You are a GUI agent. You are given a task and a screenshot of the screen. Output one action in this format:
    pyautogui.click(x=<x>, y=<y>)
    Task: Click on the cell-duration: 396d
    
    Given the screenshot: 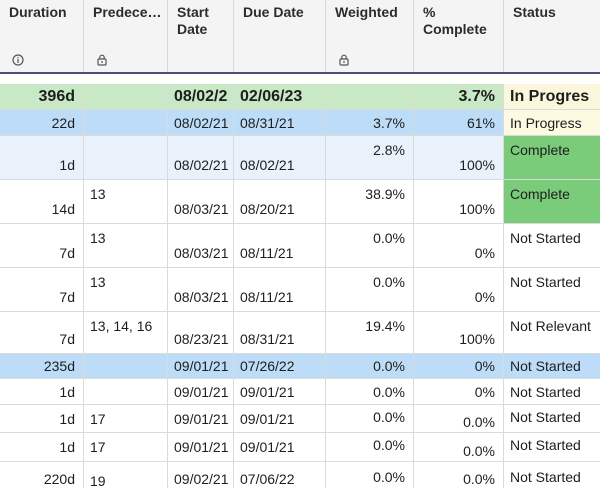 What is the action you would take?
    pyautogui.click(x=42, y=96)
    